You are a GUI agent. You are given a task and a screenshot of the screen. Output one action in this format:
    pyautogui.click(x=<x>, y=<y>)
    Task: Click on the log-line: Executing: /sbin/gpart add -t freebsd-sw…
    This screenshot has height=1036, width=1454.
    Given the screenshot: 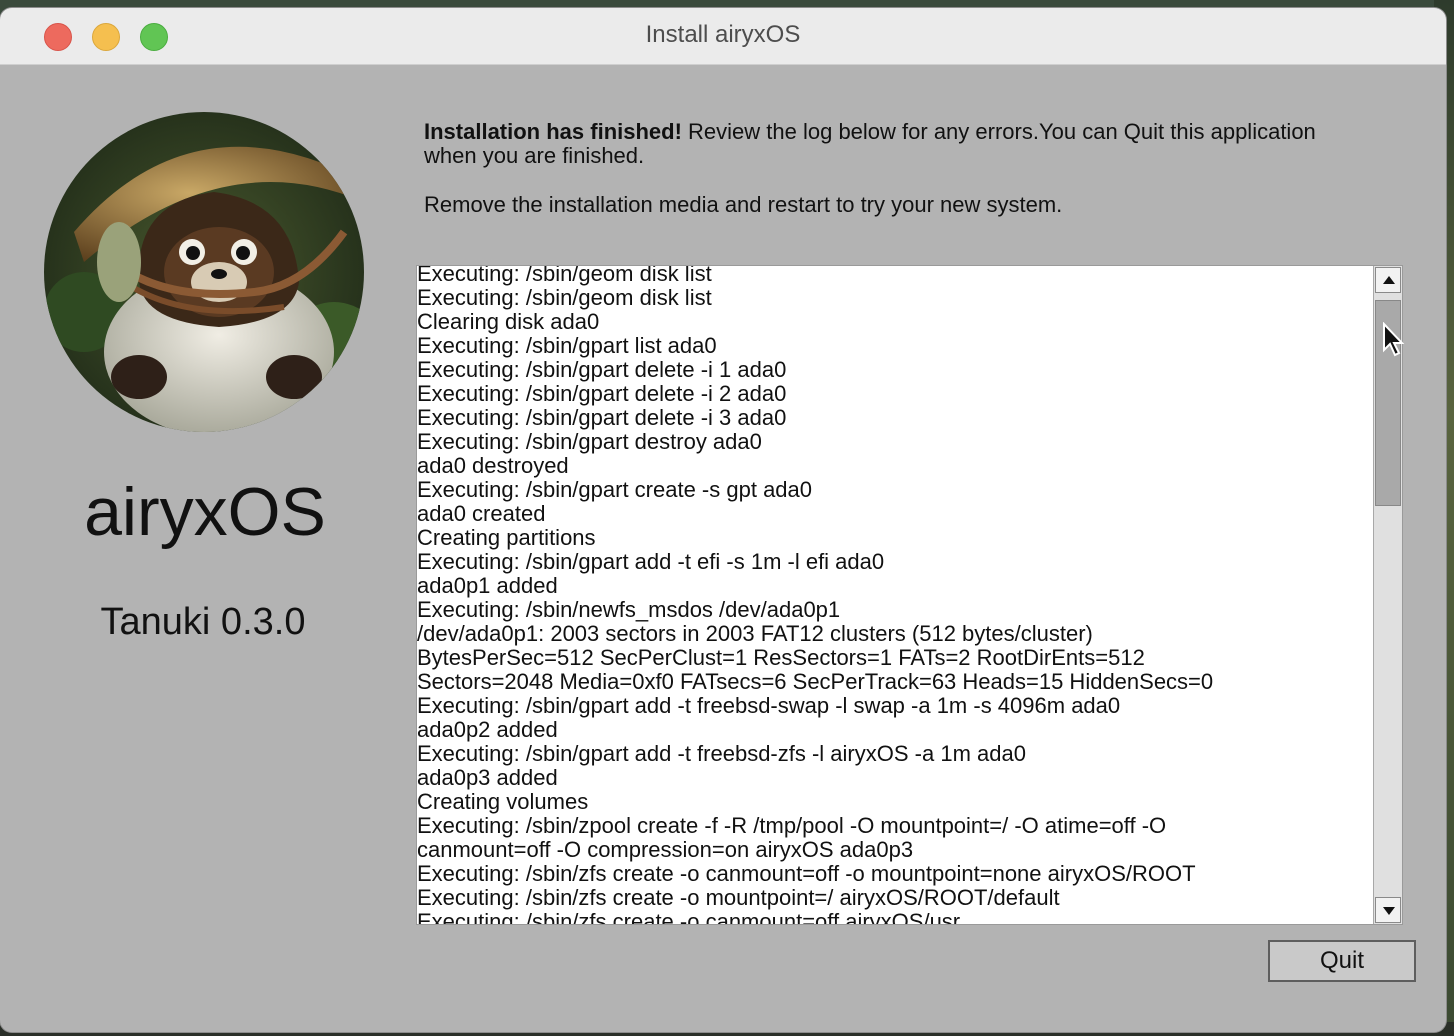 What is the action you would take?
    pyautogui.click(x=769, y=706)
    